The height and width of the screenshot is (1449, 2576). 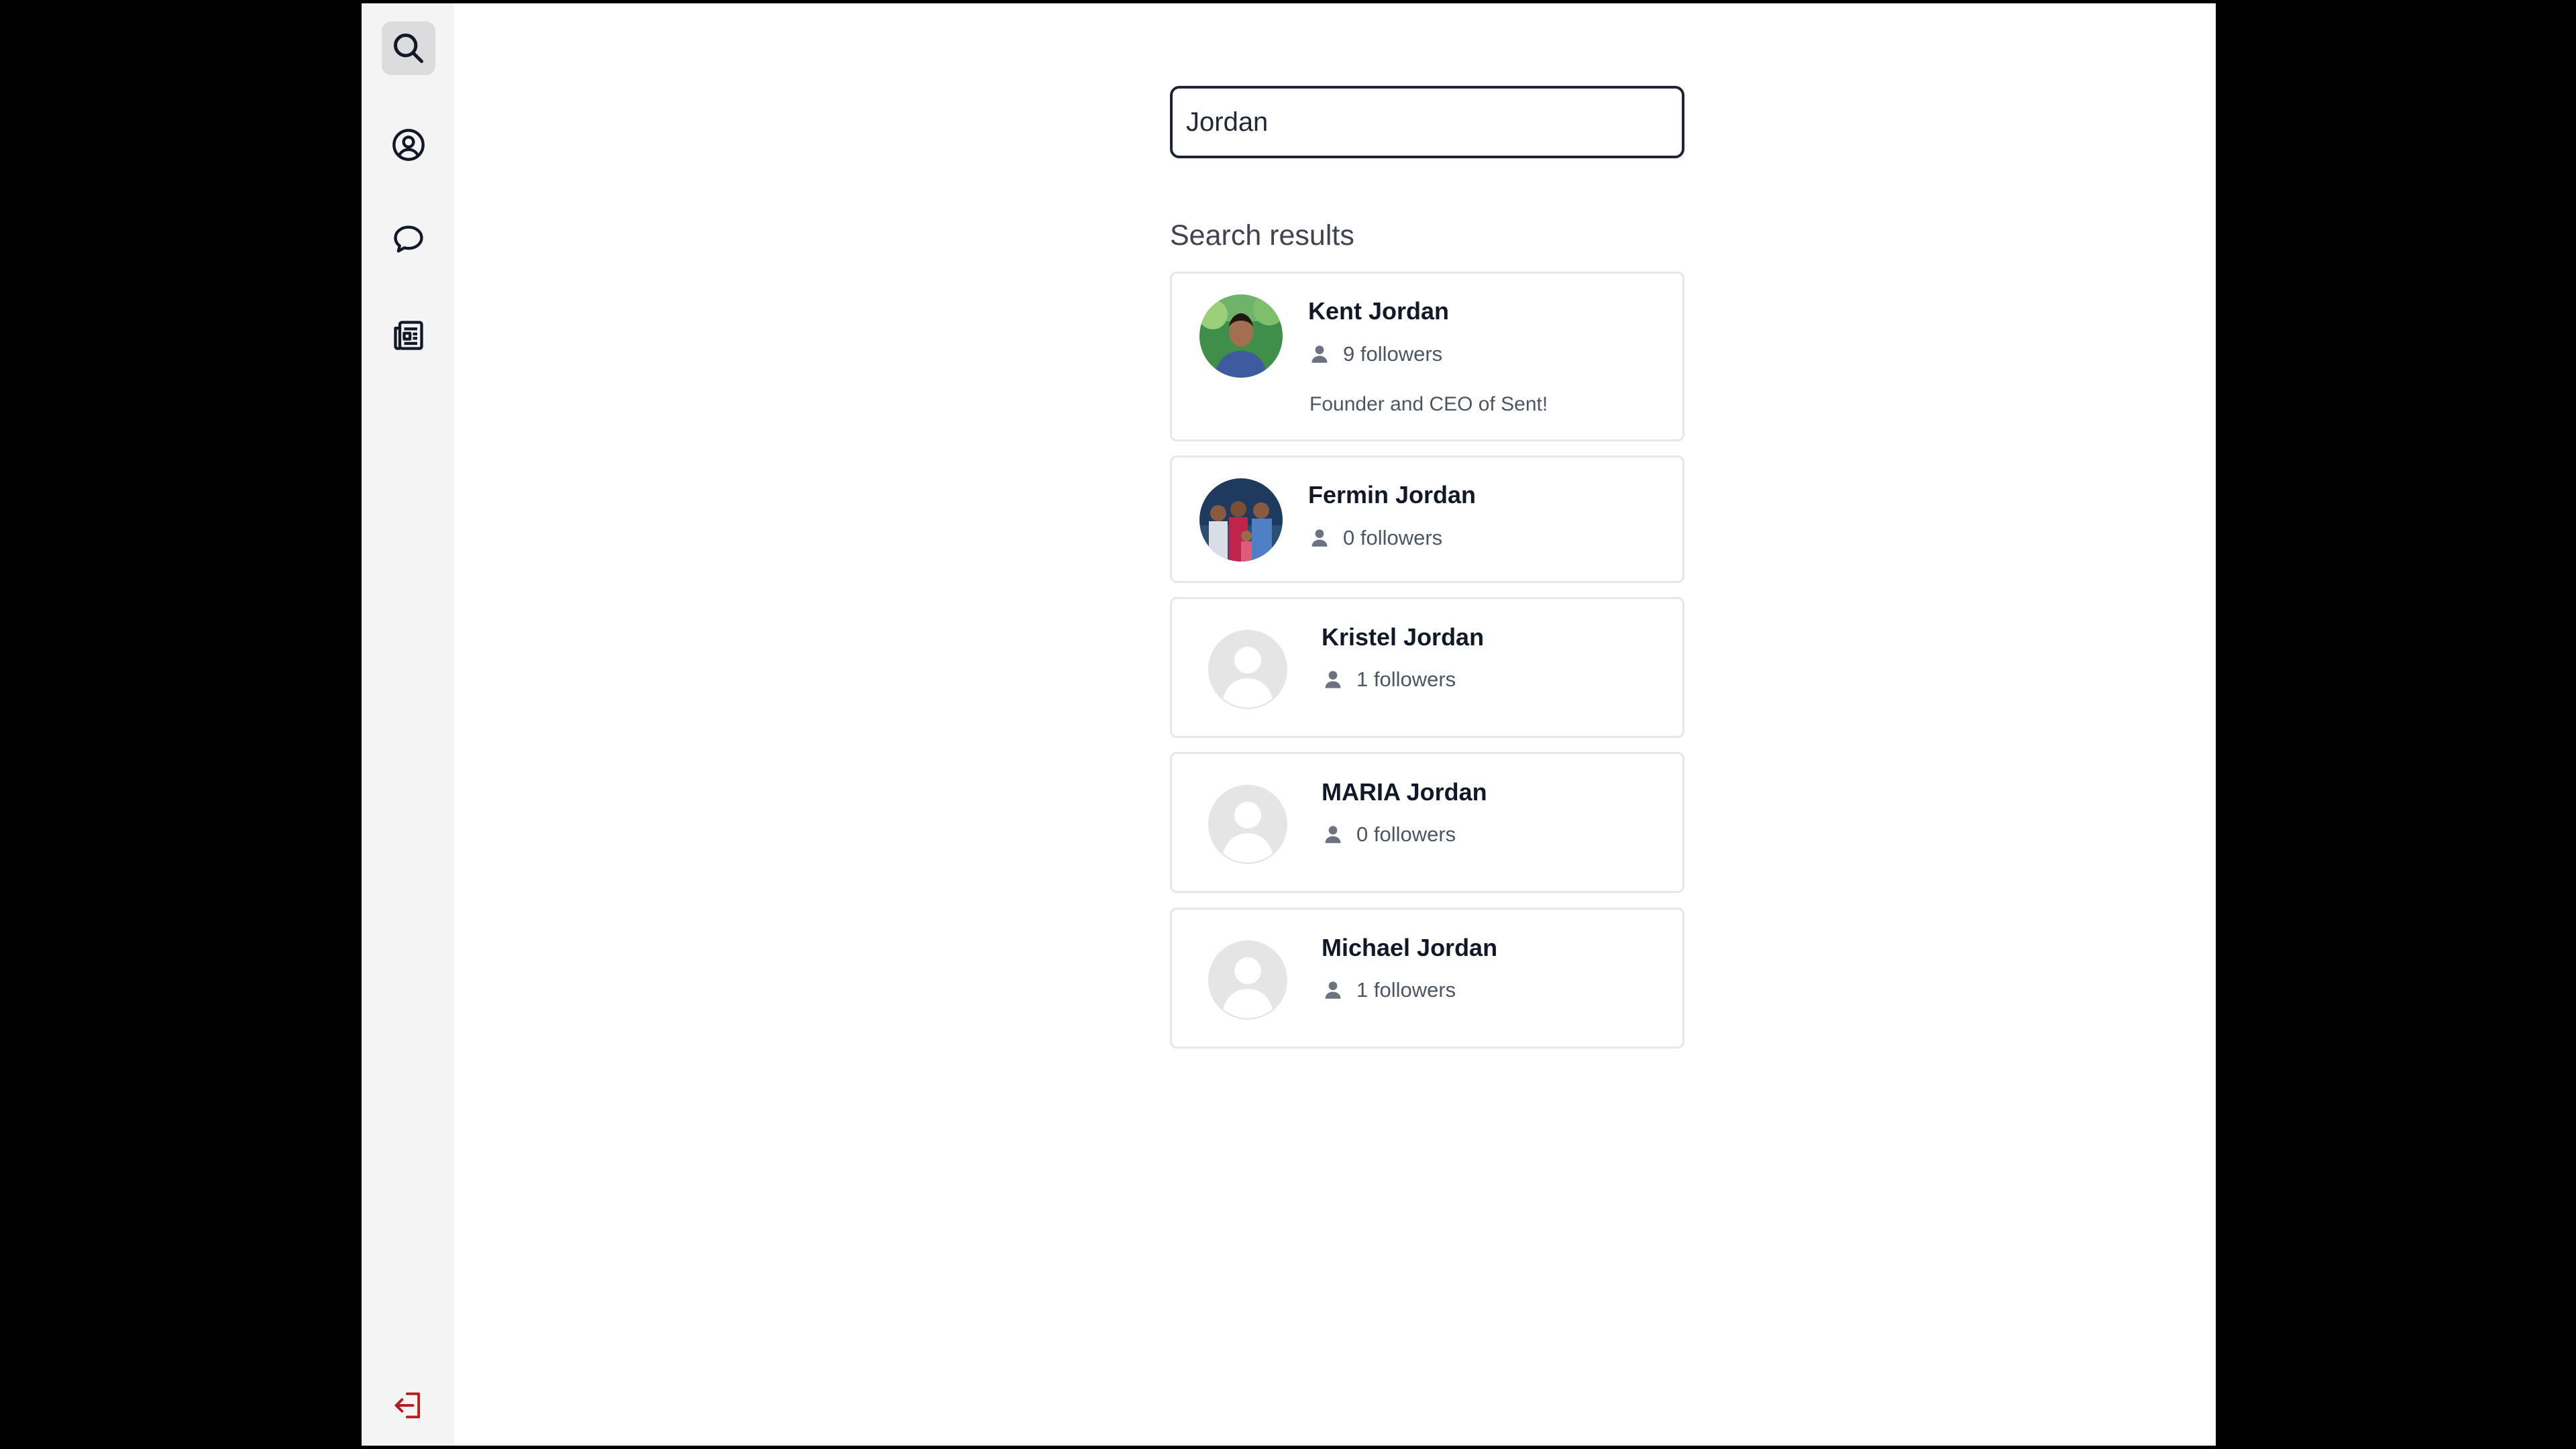 What do you see at coordinates (1262, 235) in the screenshot?
I see `results-heading: Search results` at bounding box center [1262, 235].